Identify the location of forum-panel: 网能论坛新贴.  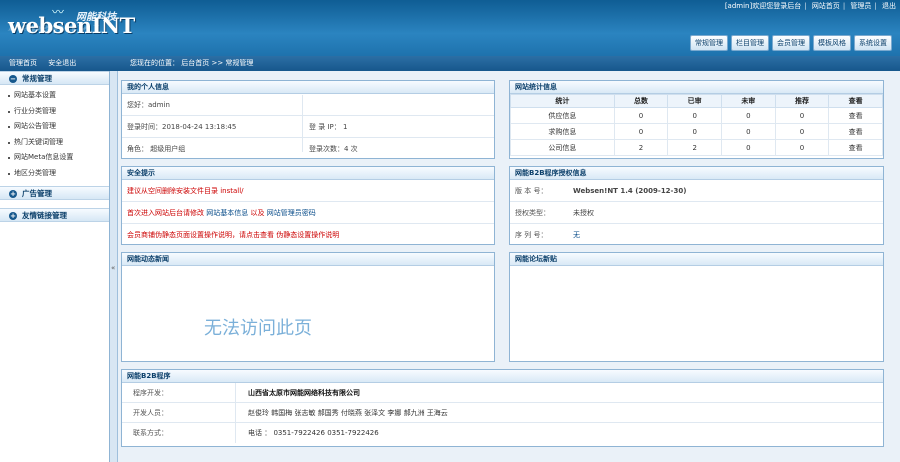
(696, 307).